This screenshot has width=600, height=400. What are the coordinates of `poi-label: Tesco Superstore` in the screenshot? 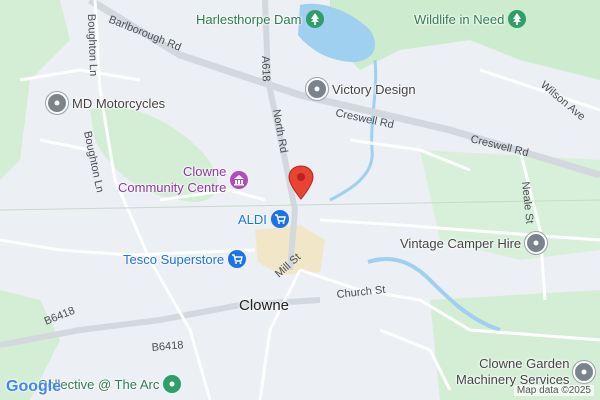 It's located at (174, 259).